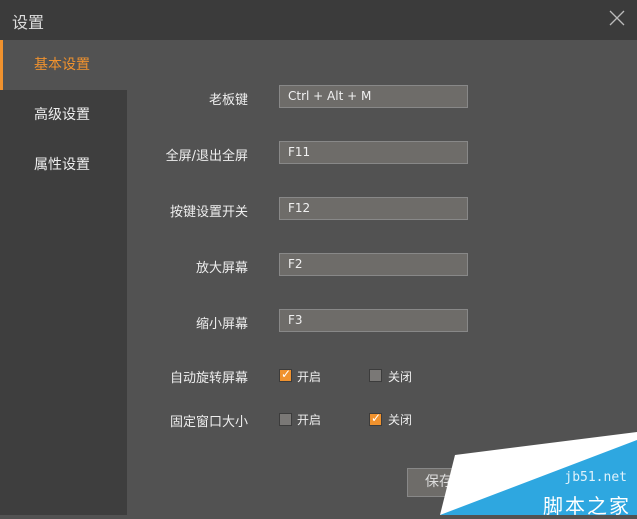 The height and width of the screenshot is (519, 637). What do you see at coordinates (221, 324) in the screenshot?
I see `zoom-out-label: 缩小屏幕` at bounding box center [221, 324].